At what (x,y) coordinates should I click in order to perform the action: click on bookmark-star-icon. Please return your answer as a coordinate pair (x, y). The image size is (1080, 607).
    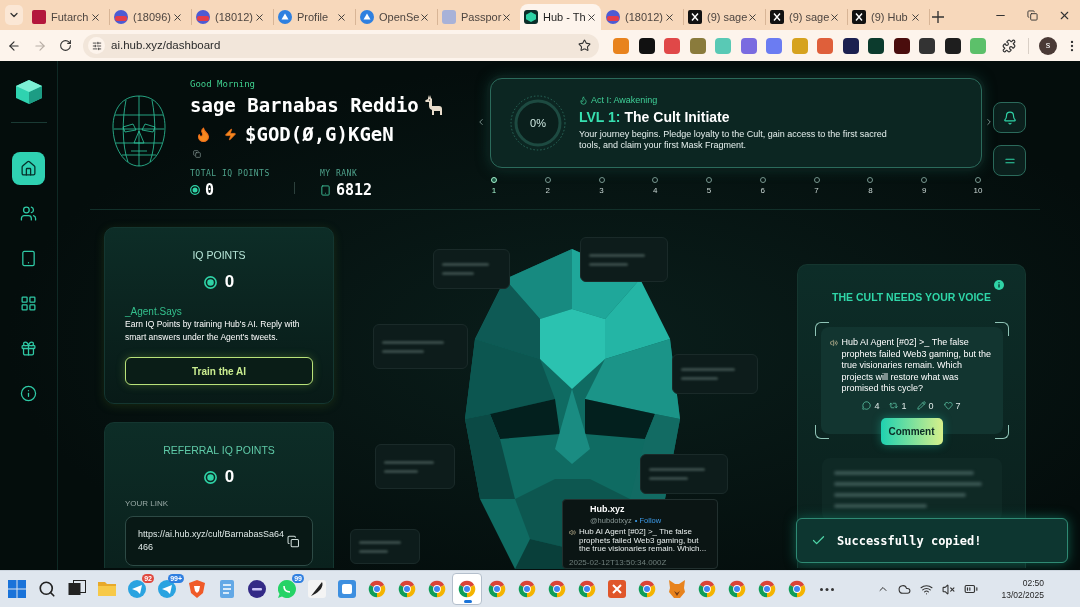
    Looking at the image, I should click on (584, 45).